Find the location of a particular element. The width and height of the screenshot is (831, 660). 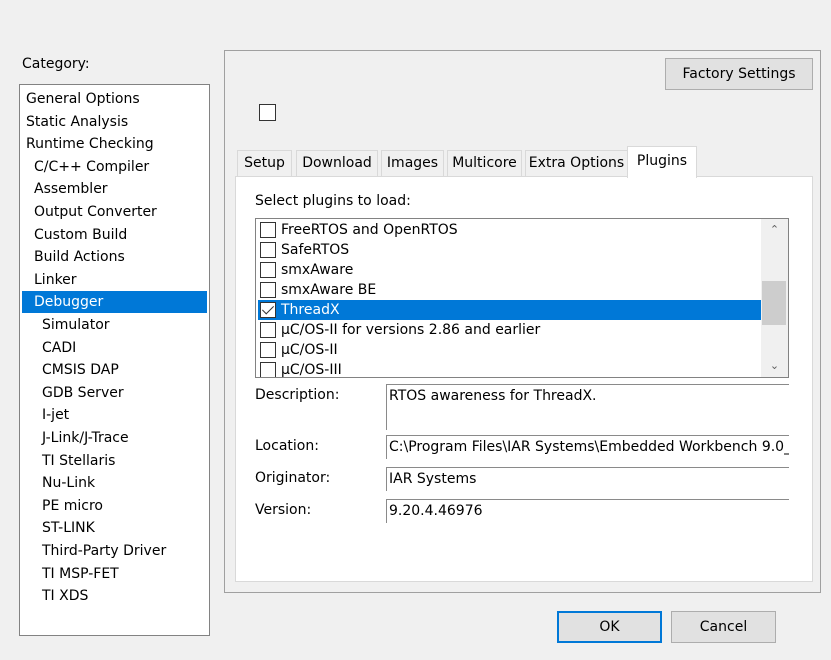

category-item: Linker is located at coordinates (114, 280).